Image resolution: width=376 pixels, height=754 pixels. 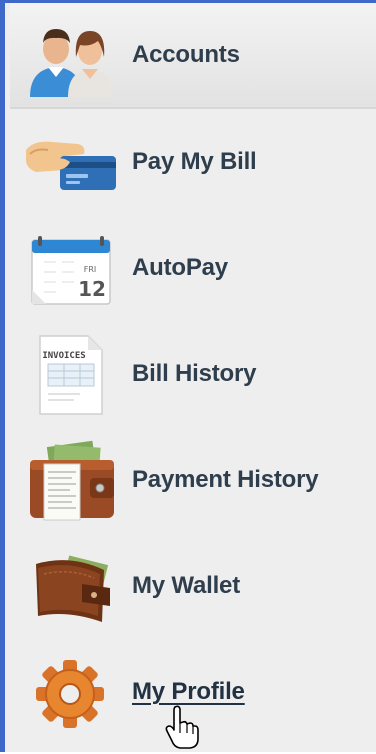 I want to click on menu-item-label: Bill History, so click(x=194, y=373).